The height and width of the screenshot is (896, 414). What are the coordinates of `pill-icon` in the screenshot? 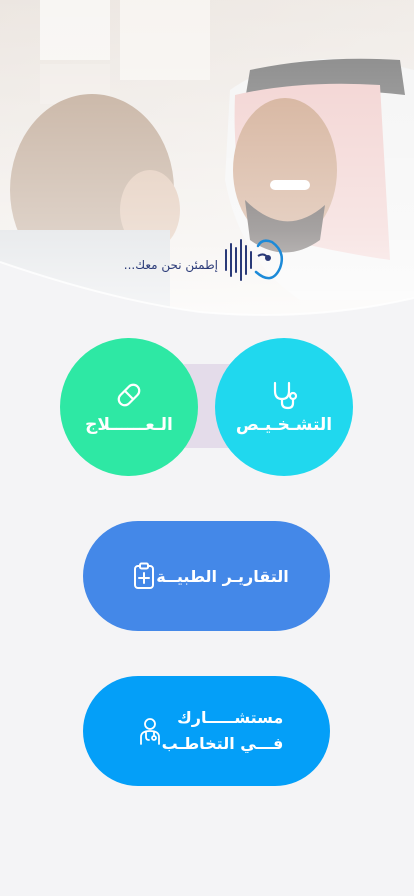 It's located at (129, 395).